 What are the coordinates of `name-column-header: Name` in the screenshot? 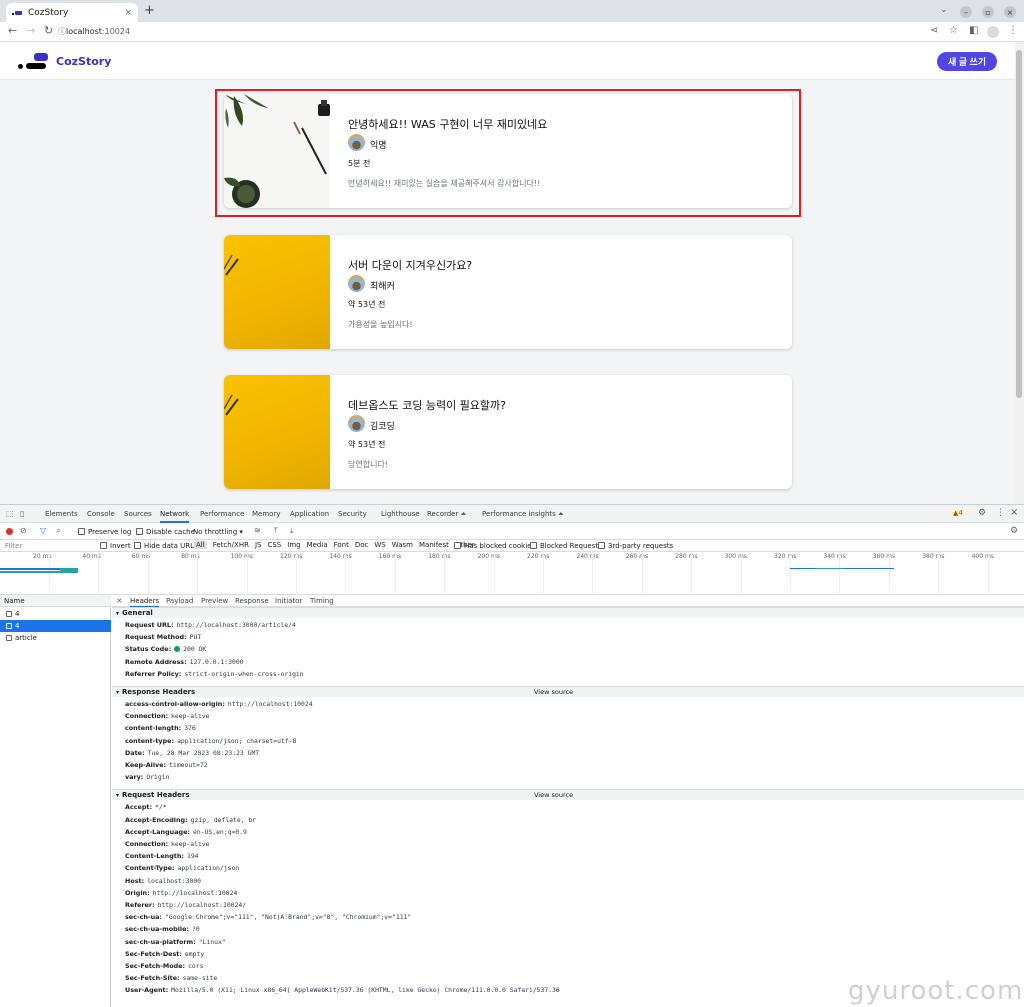 It's located at (55, 601).